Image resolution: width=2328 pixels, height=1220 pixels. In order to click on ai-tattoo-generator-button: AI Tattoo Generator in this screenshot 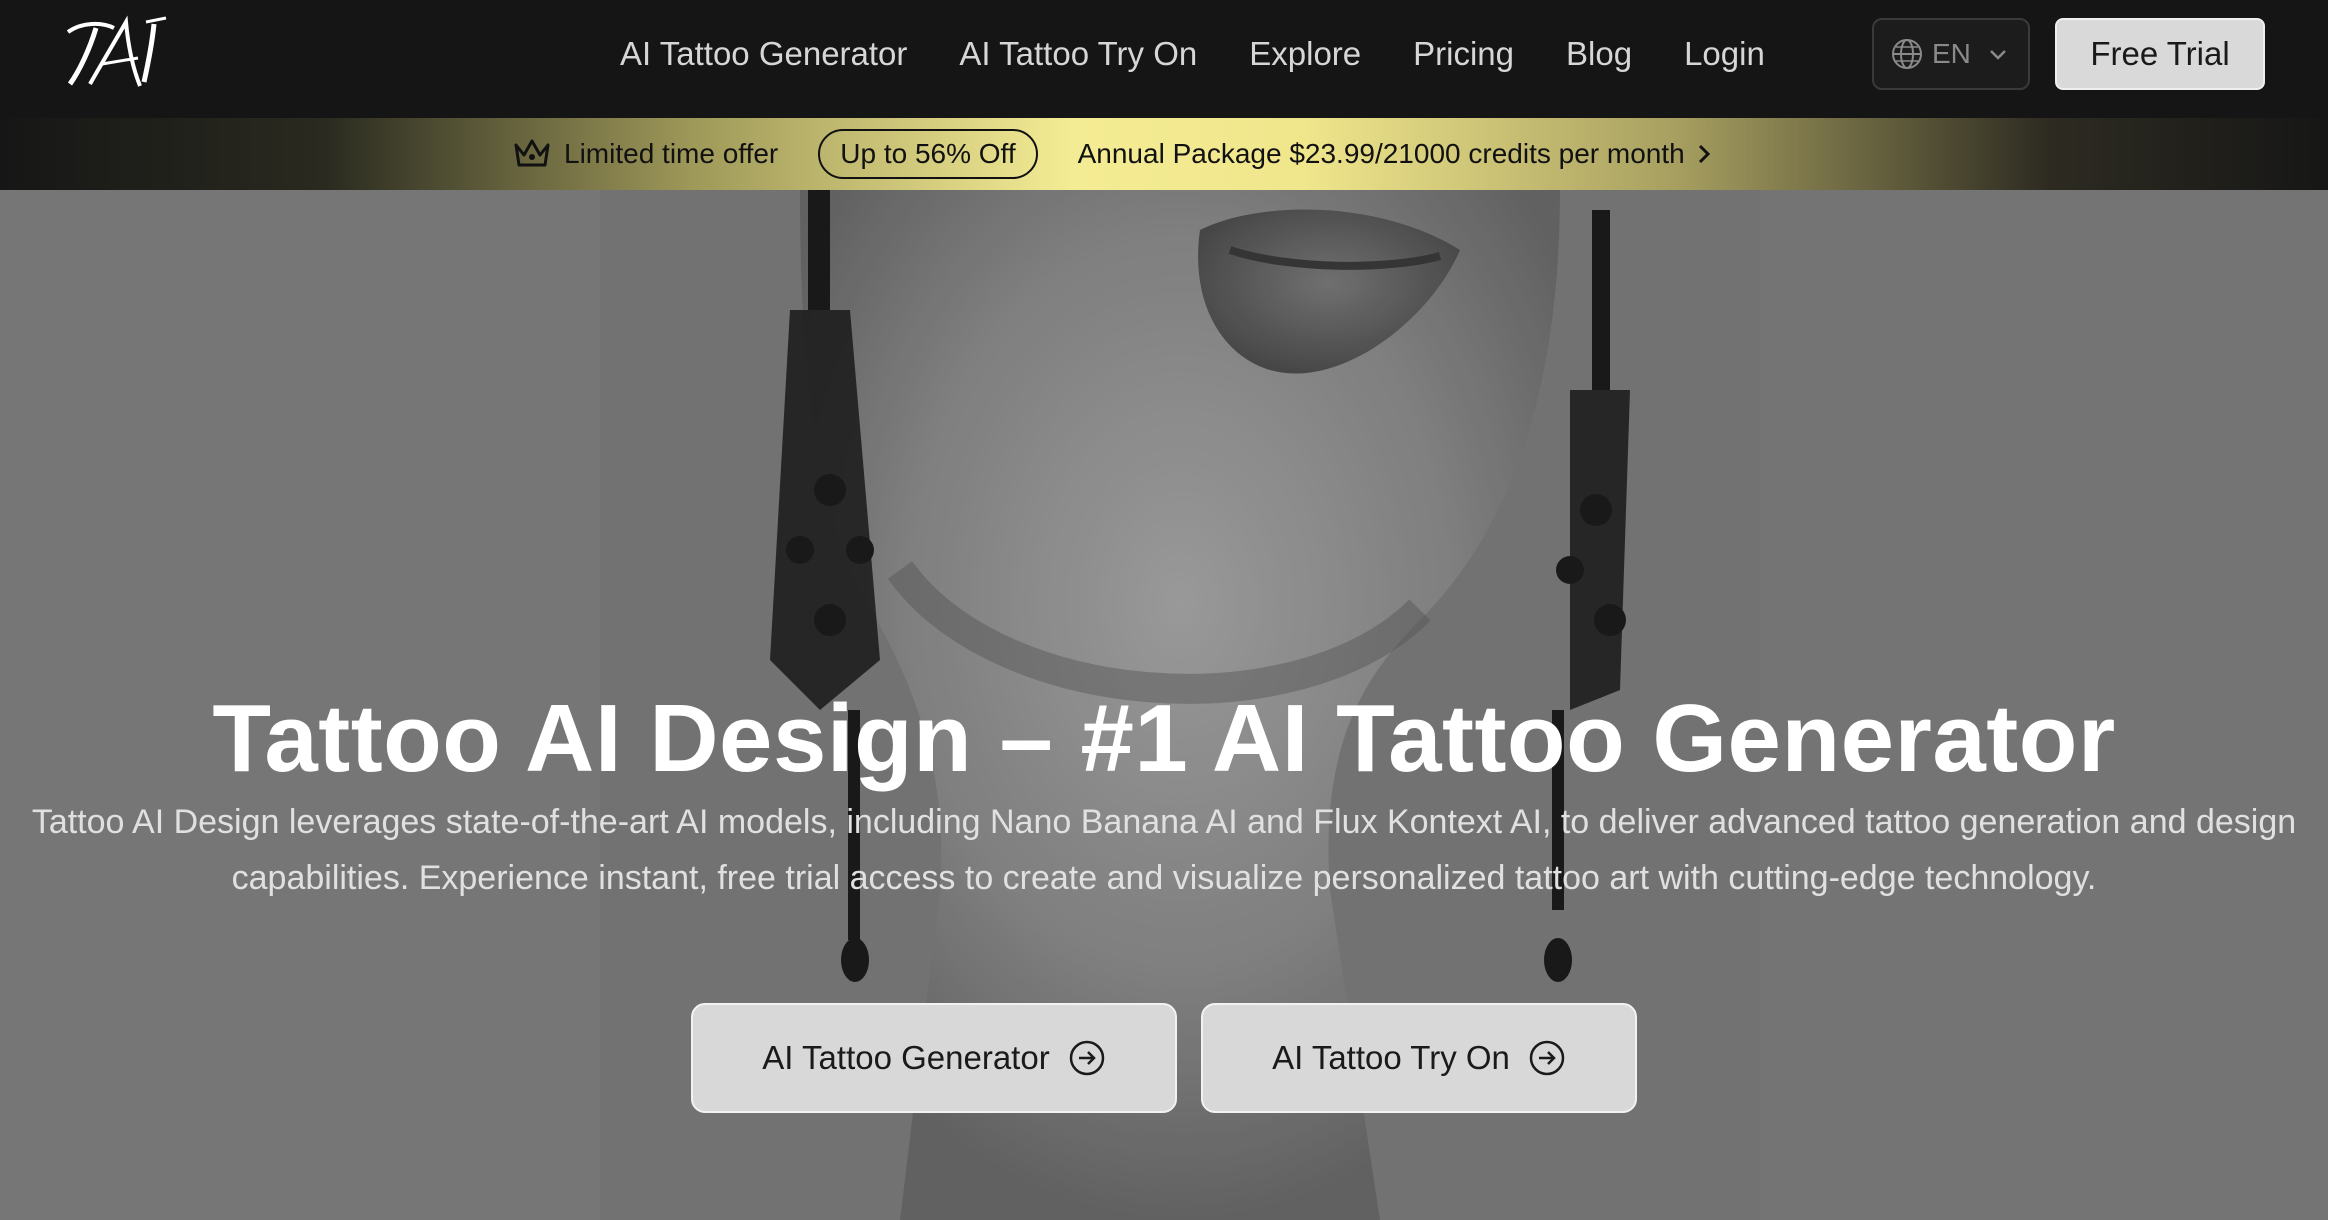, I will do `click(934, 1058)`.